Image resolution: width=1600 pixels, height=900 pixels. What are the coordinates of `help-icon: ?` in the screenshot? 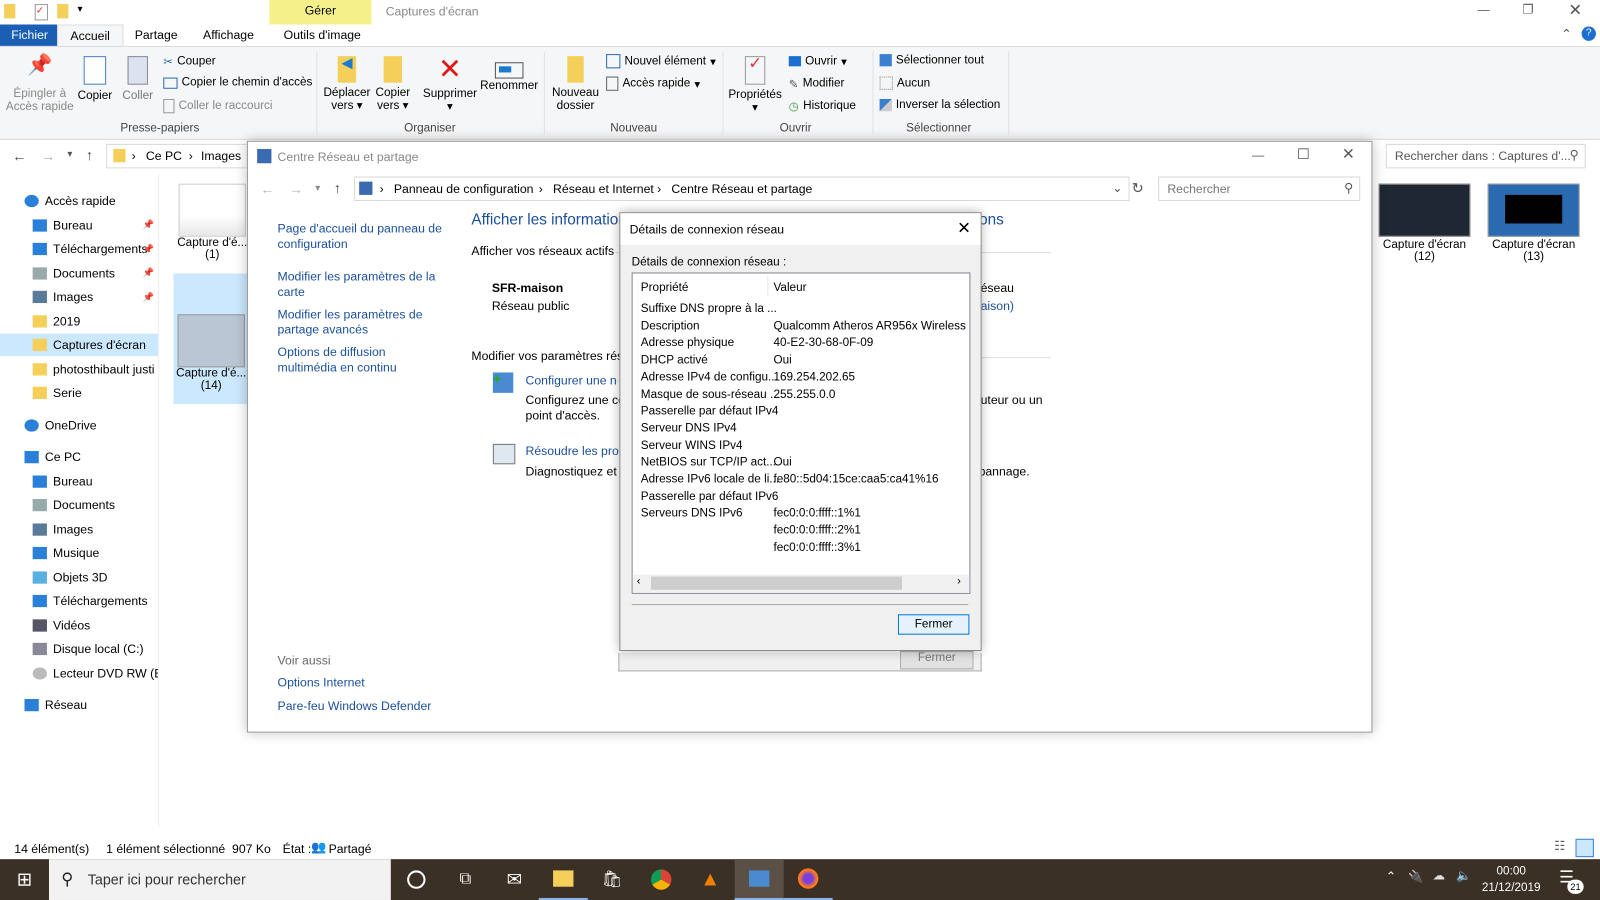 It's located at (1588, 33).